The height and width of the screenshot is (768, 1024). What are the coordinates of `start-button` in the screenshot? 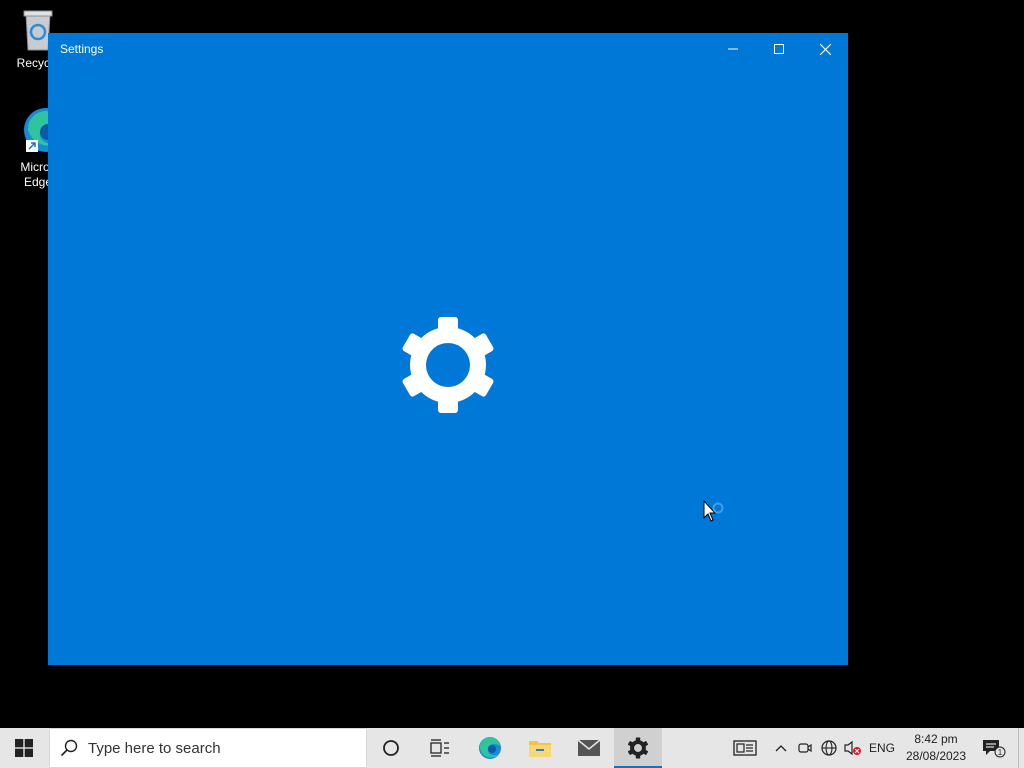 It's located at (24, 748).